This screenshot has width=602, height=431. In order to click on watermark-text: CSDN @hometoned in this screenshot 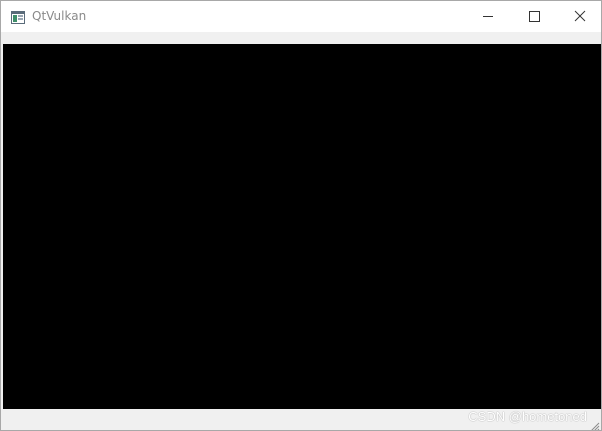, I will do `click(527, 416)`.